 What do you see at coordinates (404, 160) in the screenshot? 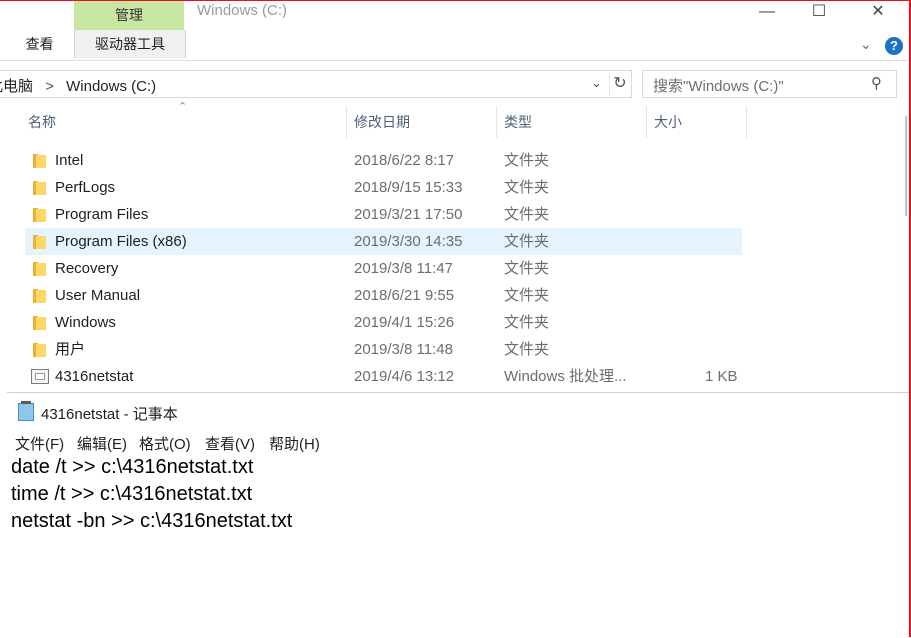
I see `file-date: 2018/6/22 8:17` at bounding box center [404, 160].